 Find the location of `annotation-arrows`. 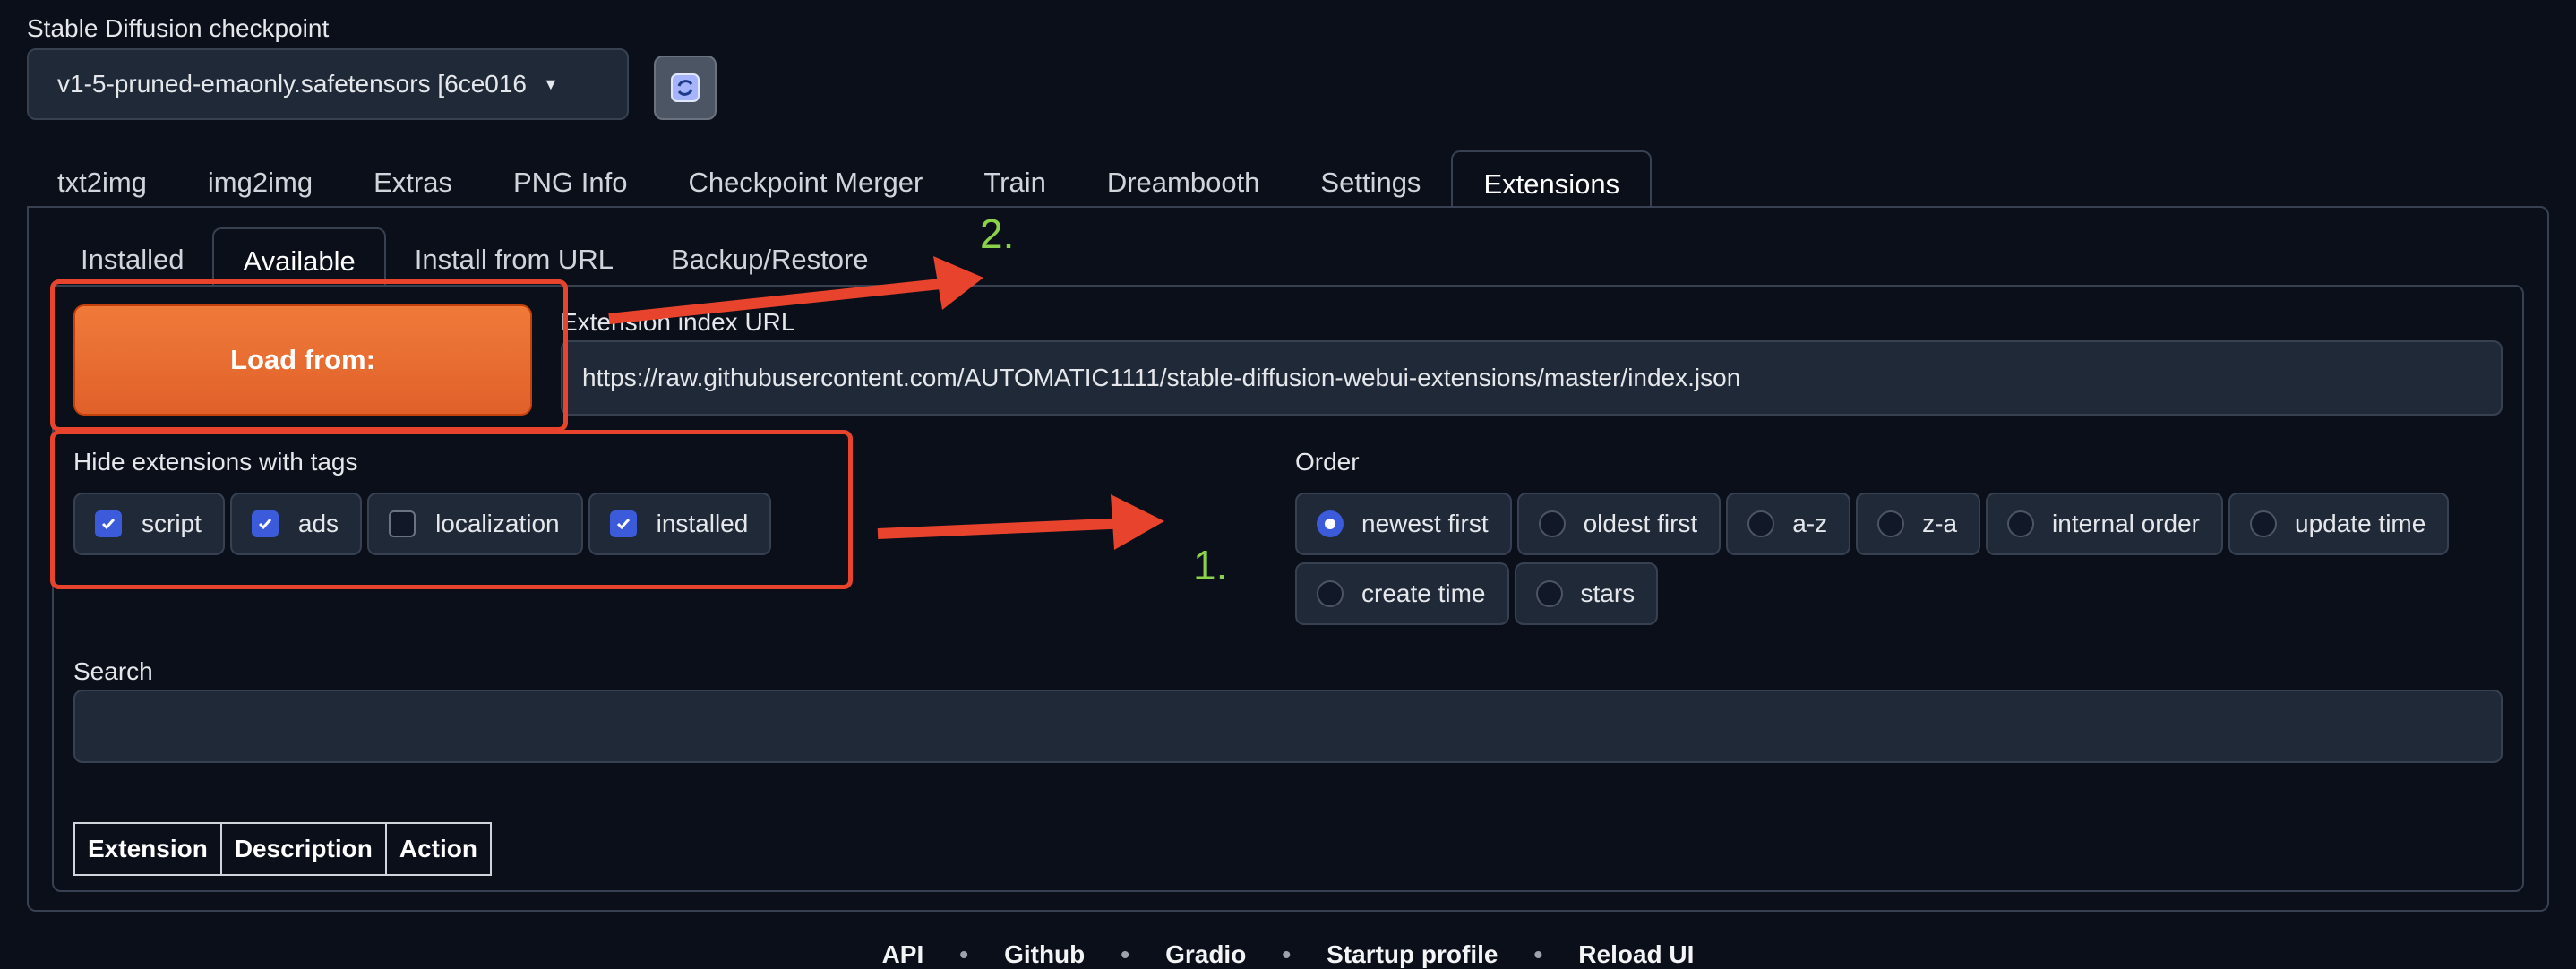

annotation-arrows is located at coordinates (886, 403).